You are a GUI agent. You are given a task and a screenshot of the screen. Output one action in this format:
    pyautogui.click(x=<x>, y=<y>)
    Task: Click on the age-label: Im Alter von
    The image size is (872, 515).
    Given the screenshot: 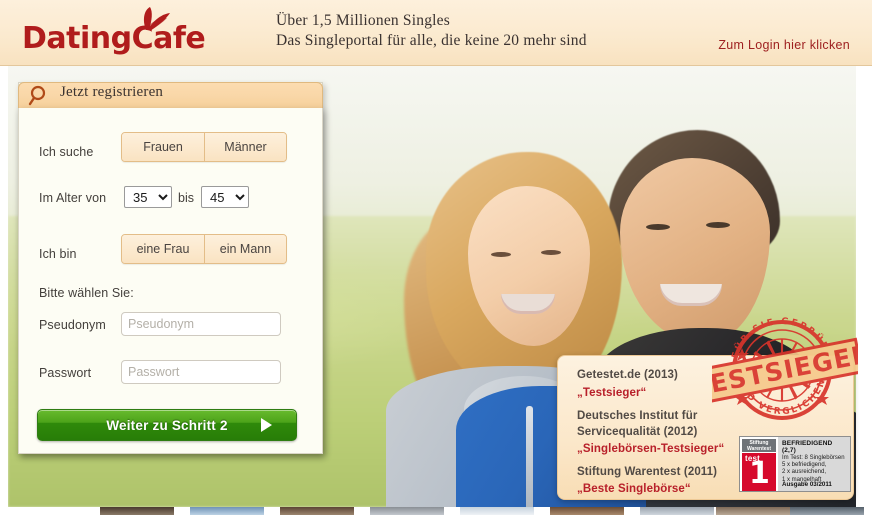 What is the action you would take?
    pyautogui.click(x=73, y=198)
    